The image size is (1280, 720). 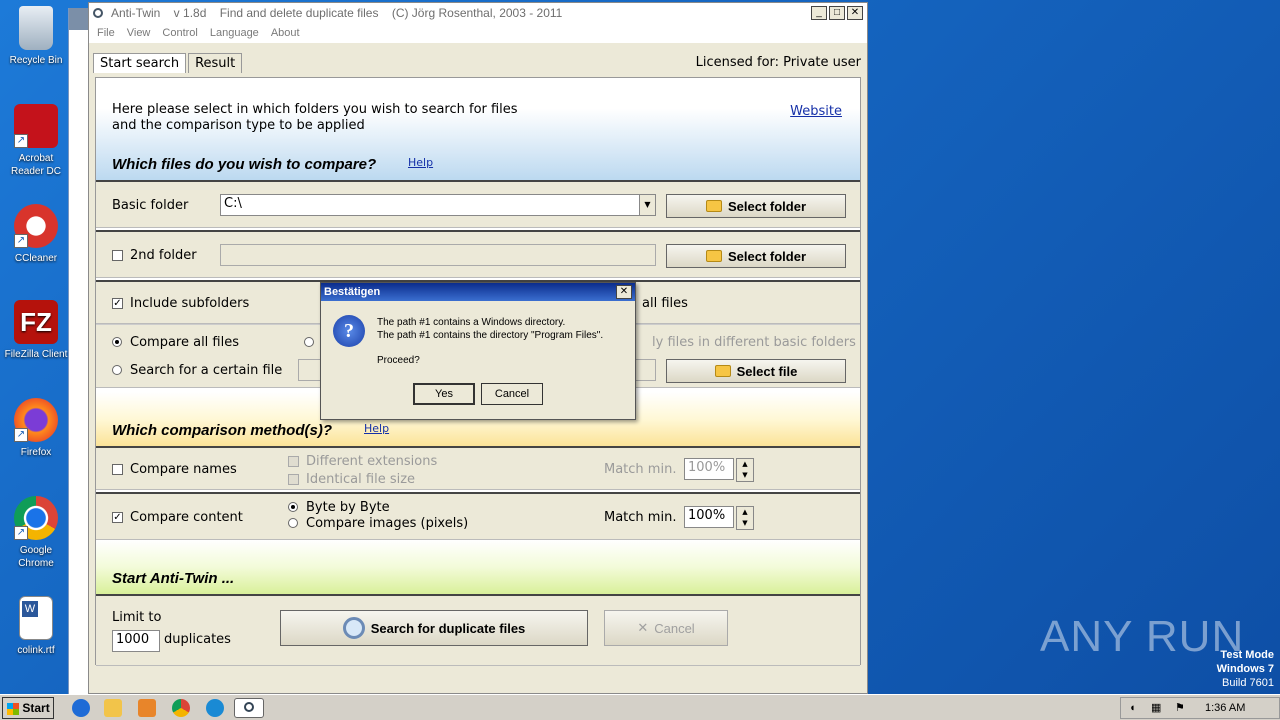 I want to click on byte-by-byte-radio, so click(x=293, y=507).